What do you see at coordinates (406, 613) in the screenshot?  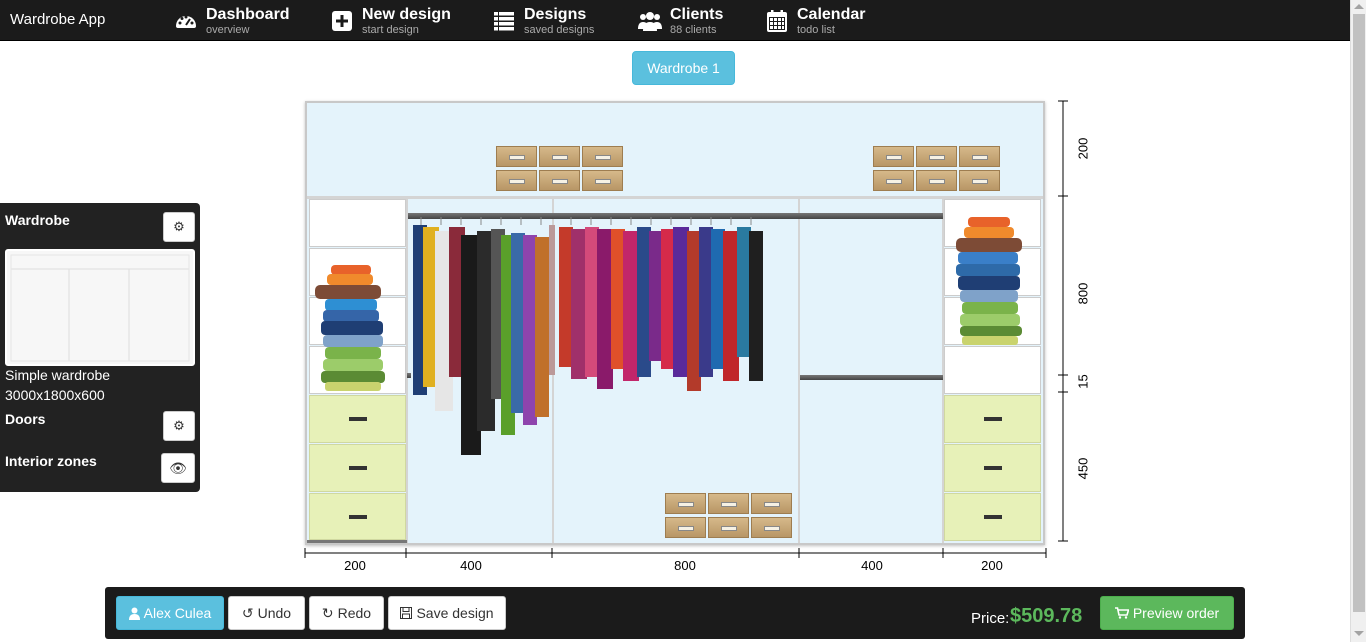 I see `save-icon` at bounding box center [406, 613].